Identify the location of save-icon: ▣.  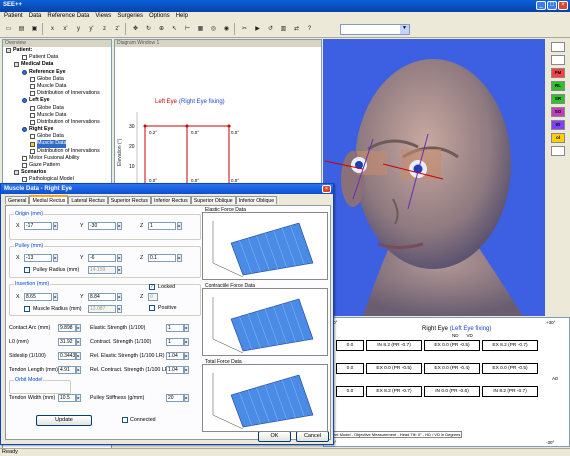
(34, 29).